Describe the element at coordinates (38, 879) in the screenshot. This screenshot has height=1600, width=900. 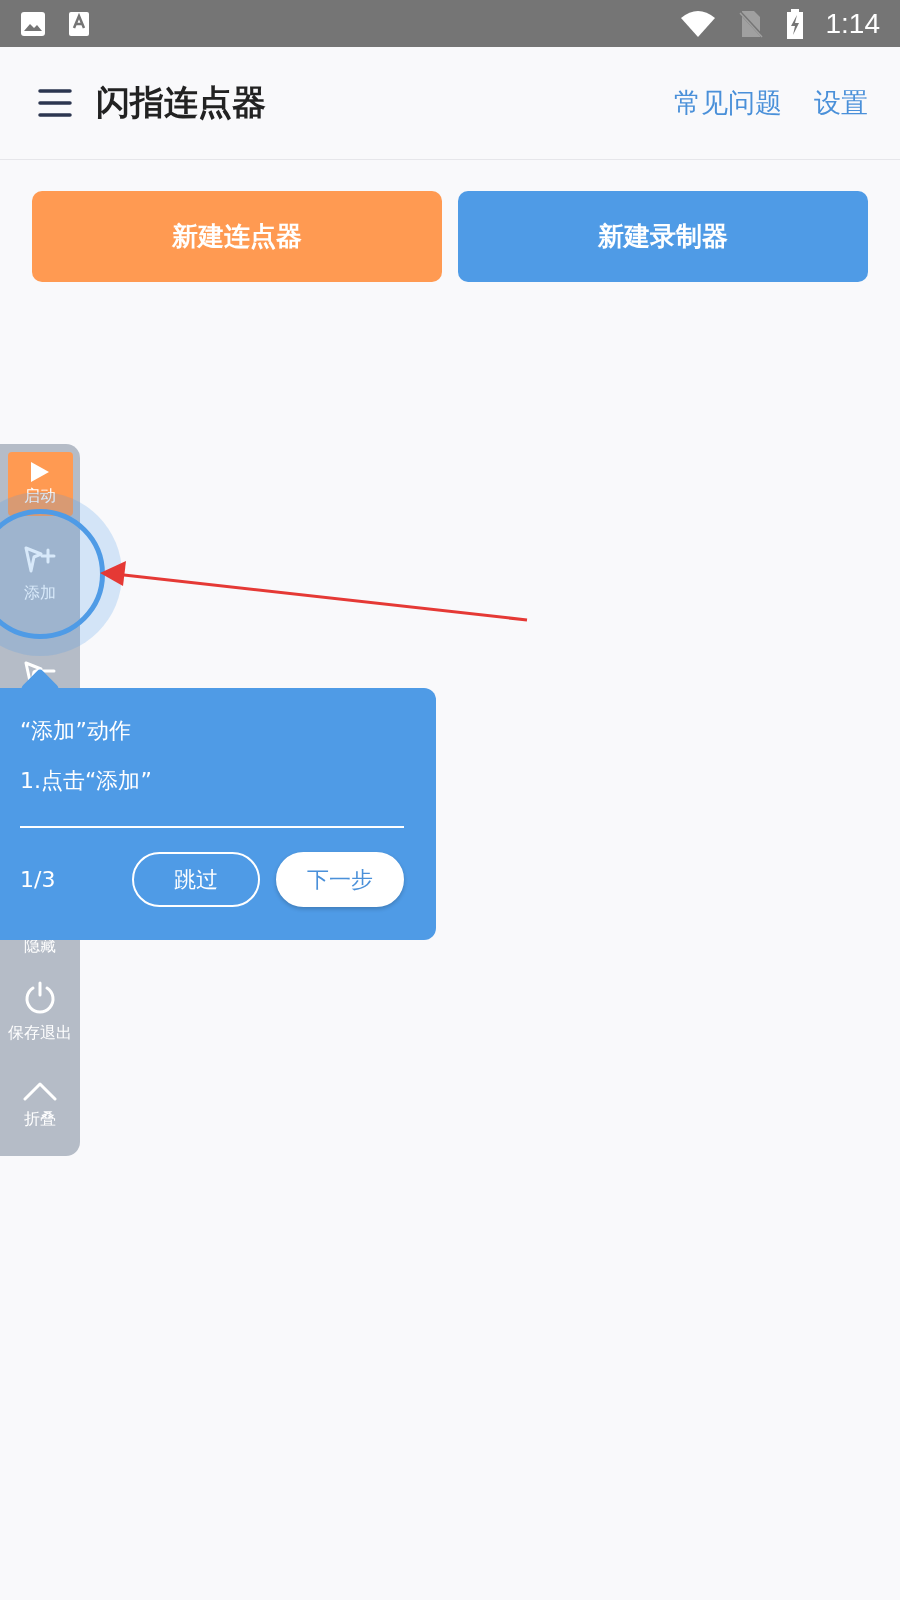
I see `step-counter: 1/3` at that location.